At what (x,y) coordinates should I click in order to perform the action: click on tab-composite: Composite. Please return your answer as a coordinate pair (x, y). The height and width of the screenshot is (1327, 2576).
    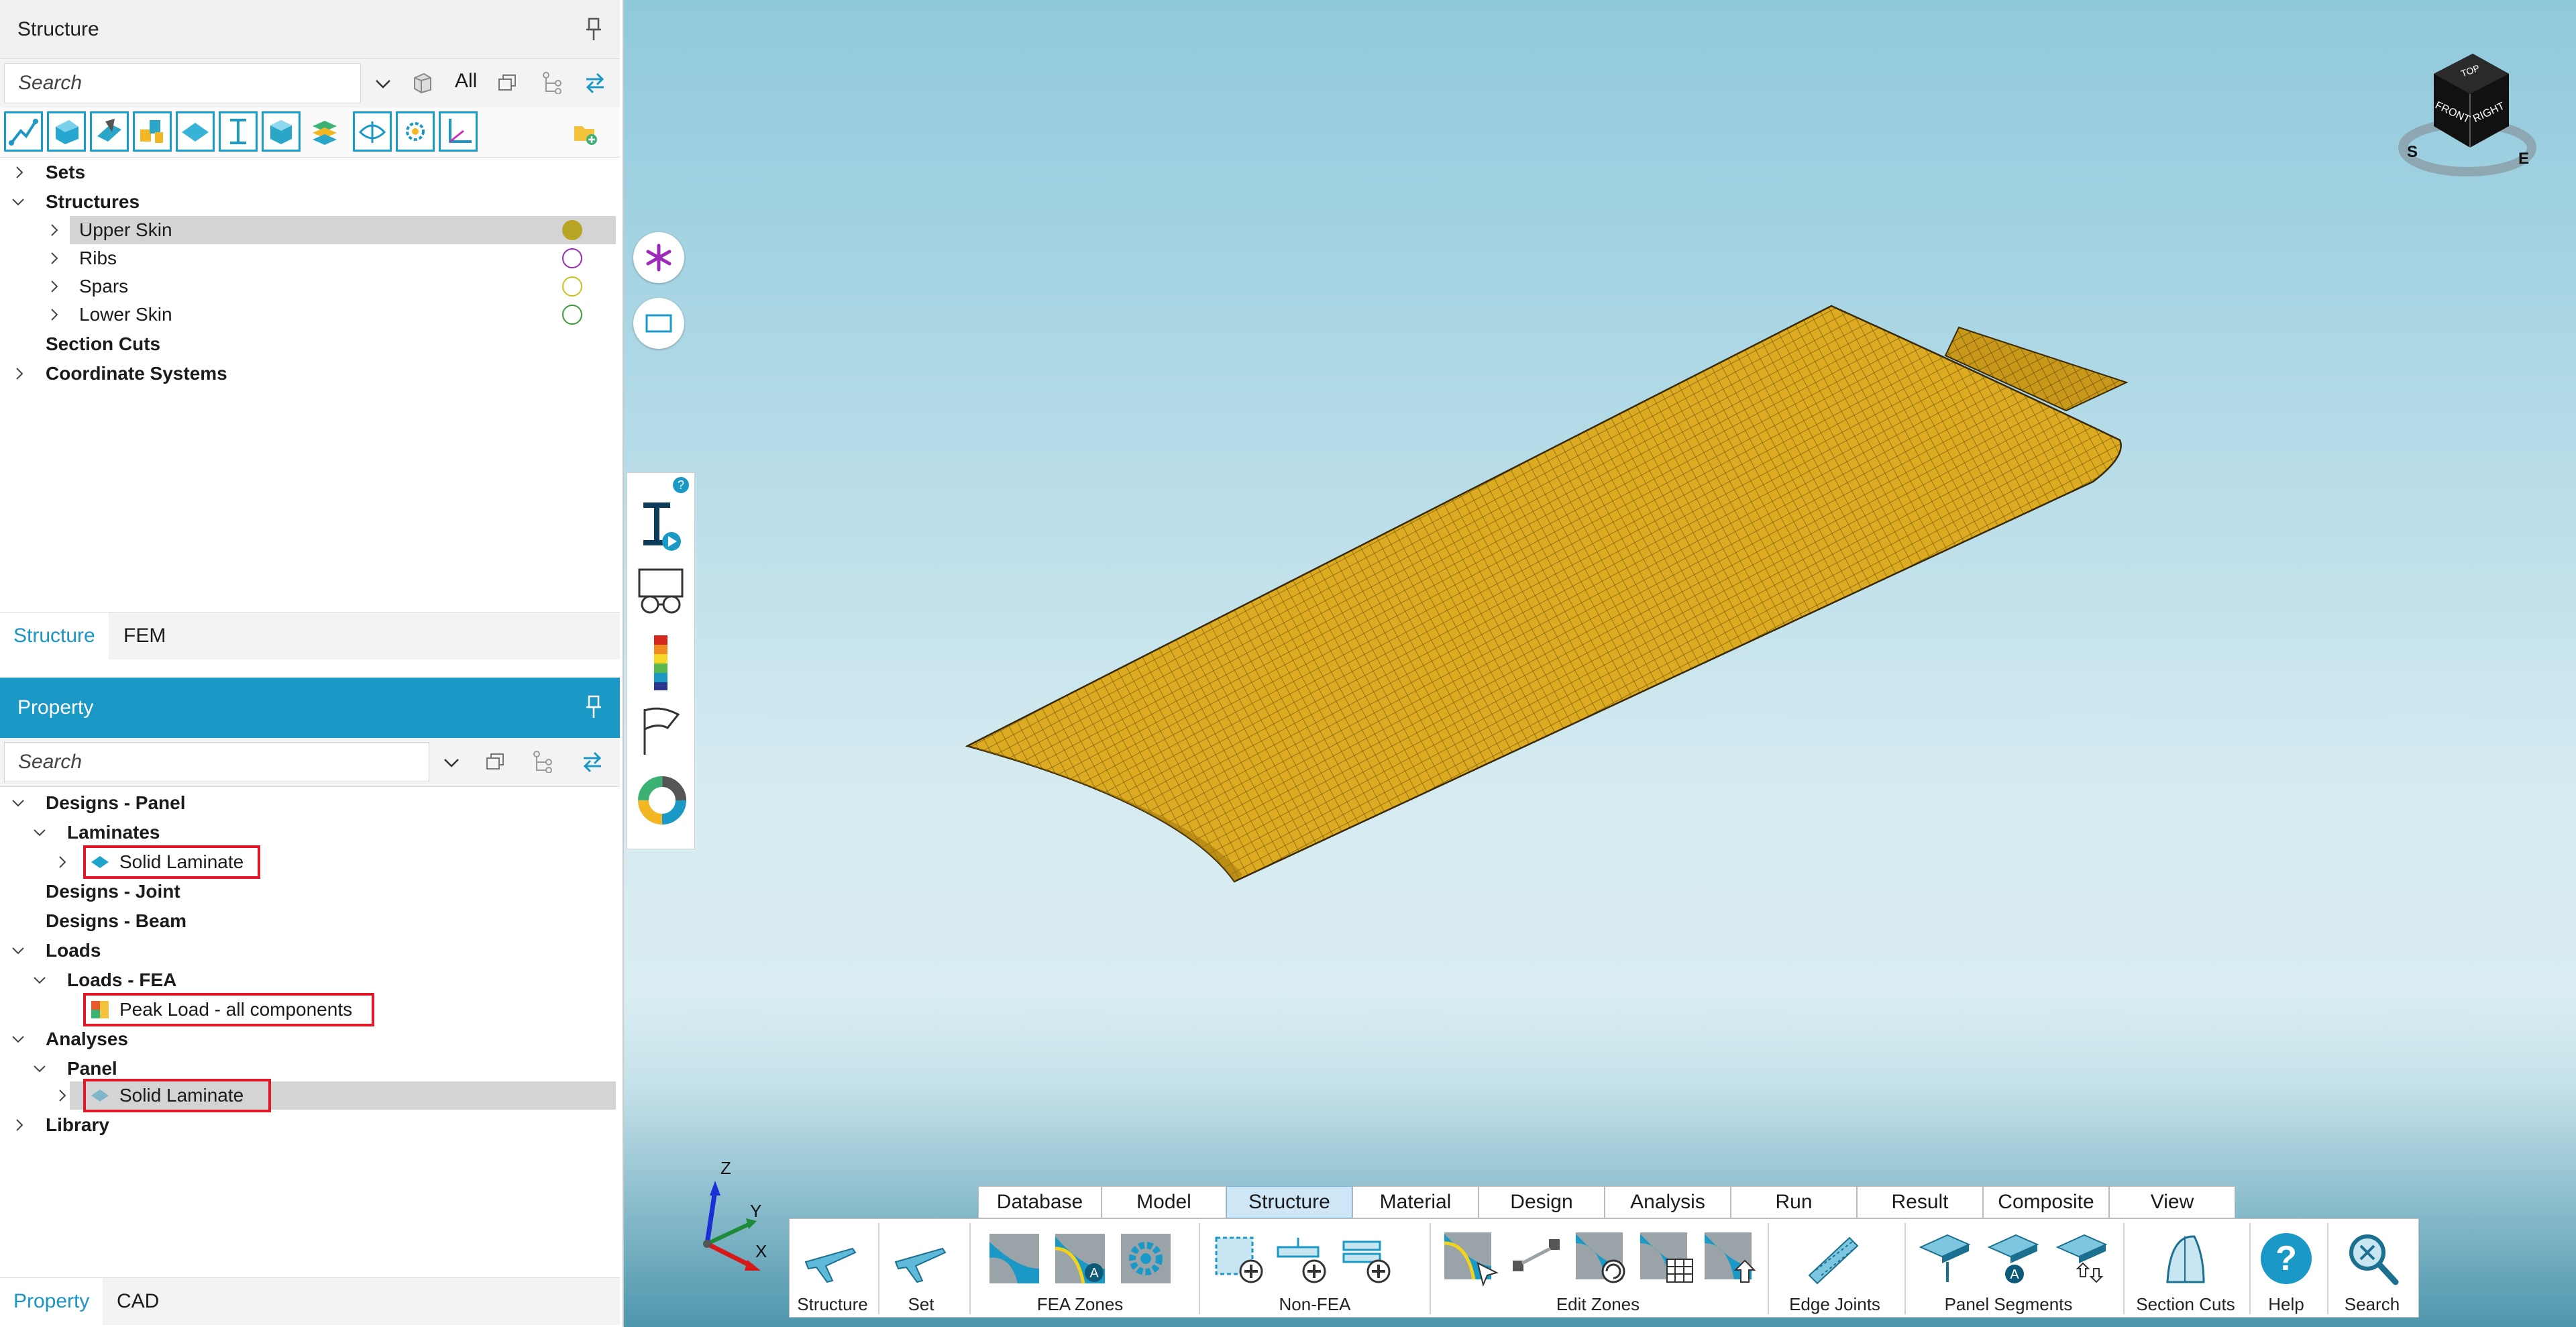
    Looking at the image, I should click on (2046, 1202).